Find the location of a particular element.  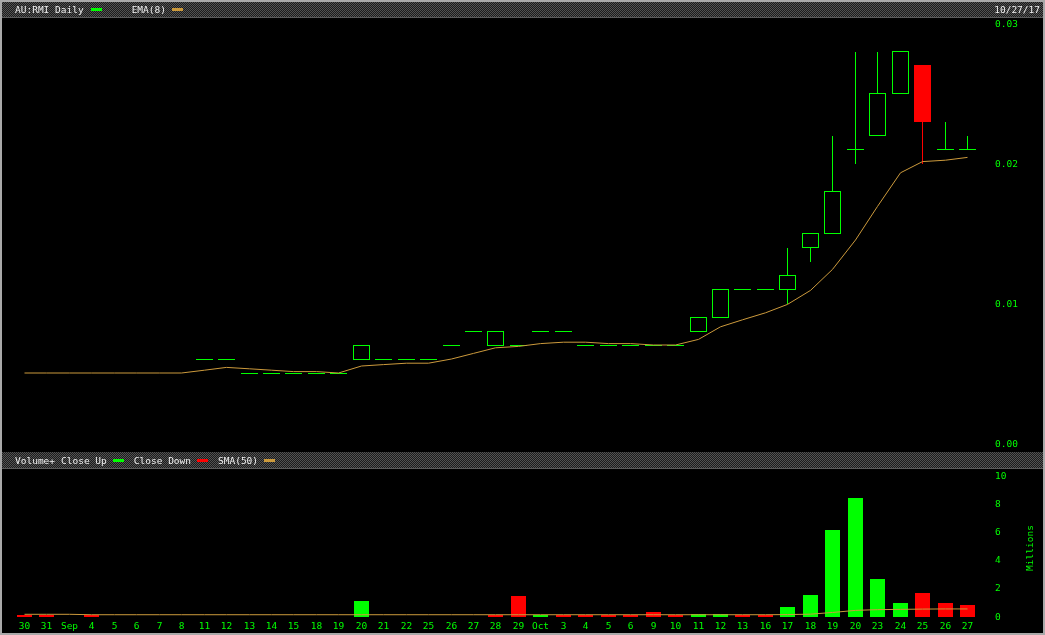

legend-label: Close Up is located at coordinates (84, 460).